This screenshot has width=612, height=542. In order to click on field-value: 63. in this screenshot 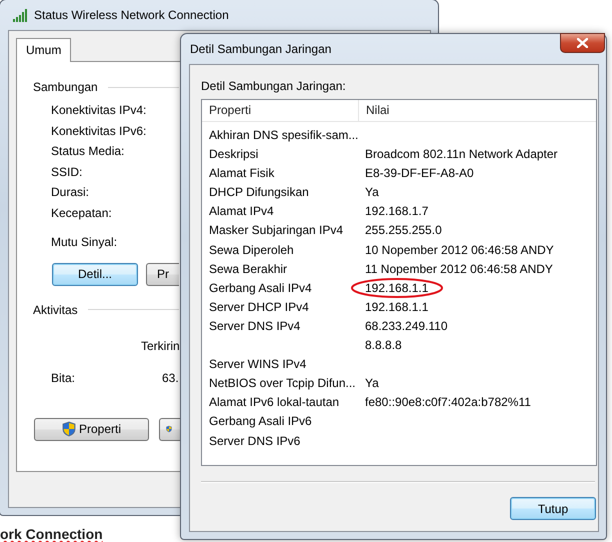, I will do `click(170, 377)`.